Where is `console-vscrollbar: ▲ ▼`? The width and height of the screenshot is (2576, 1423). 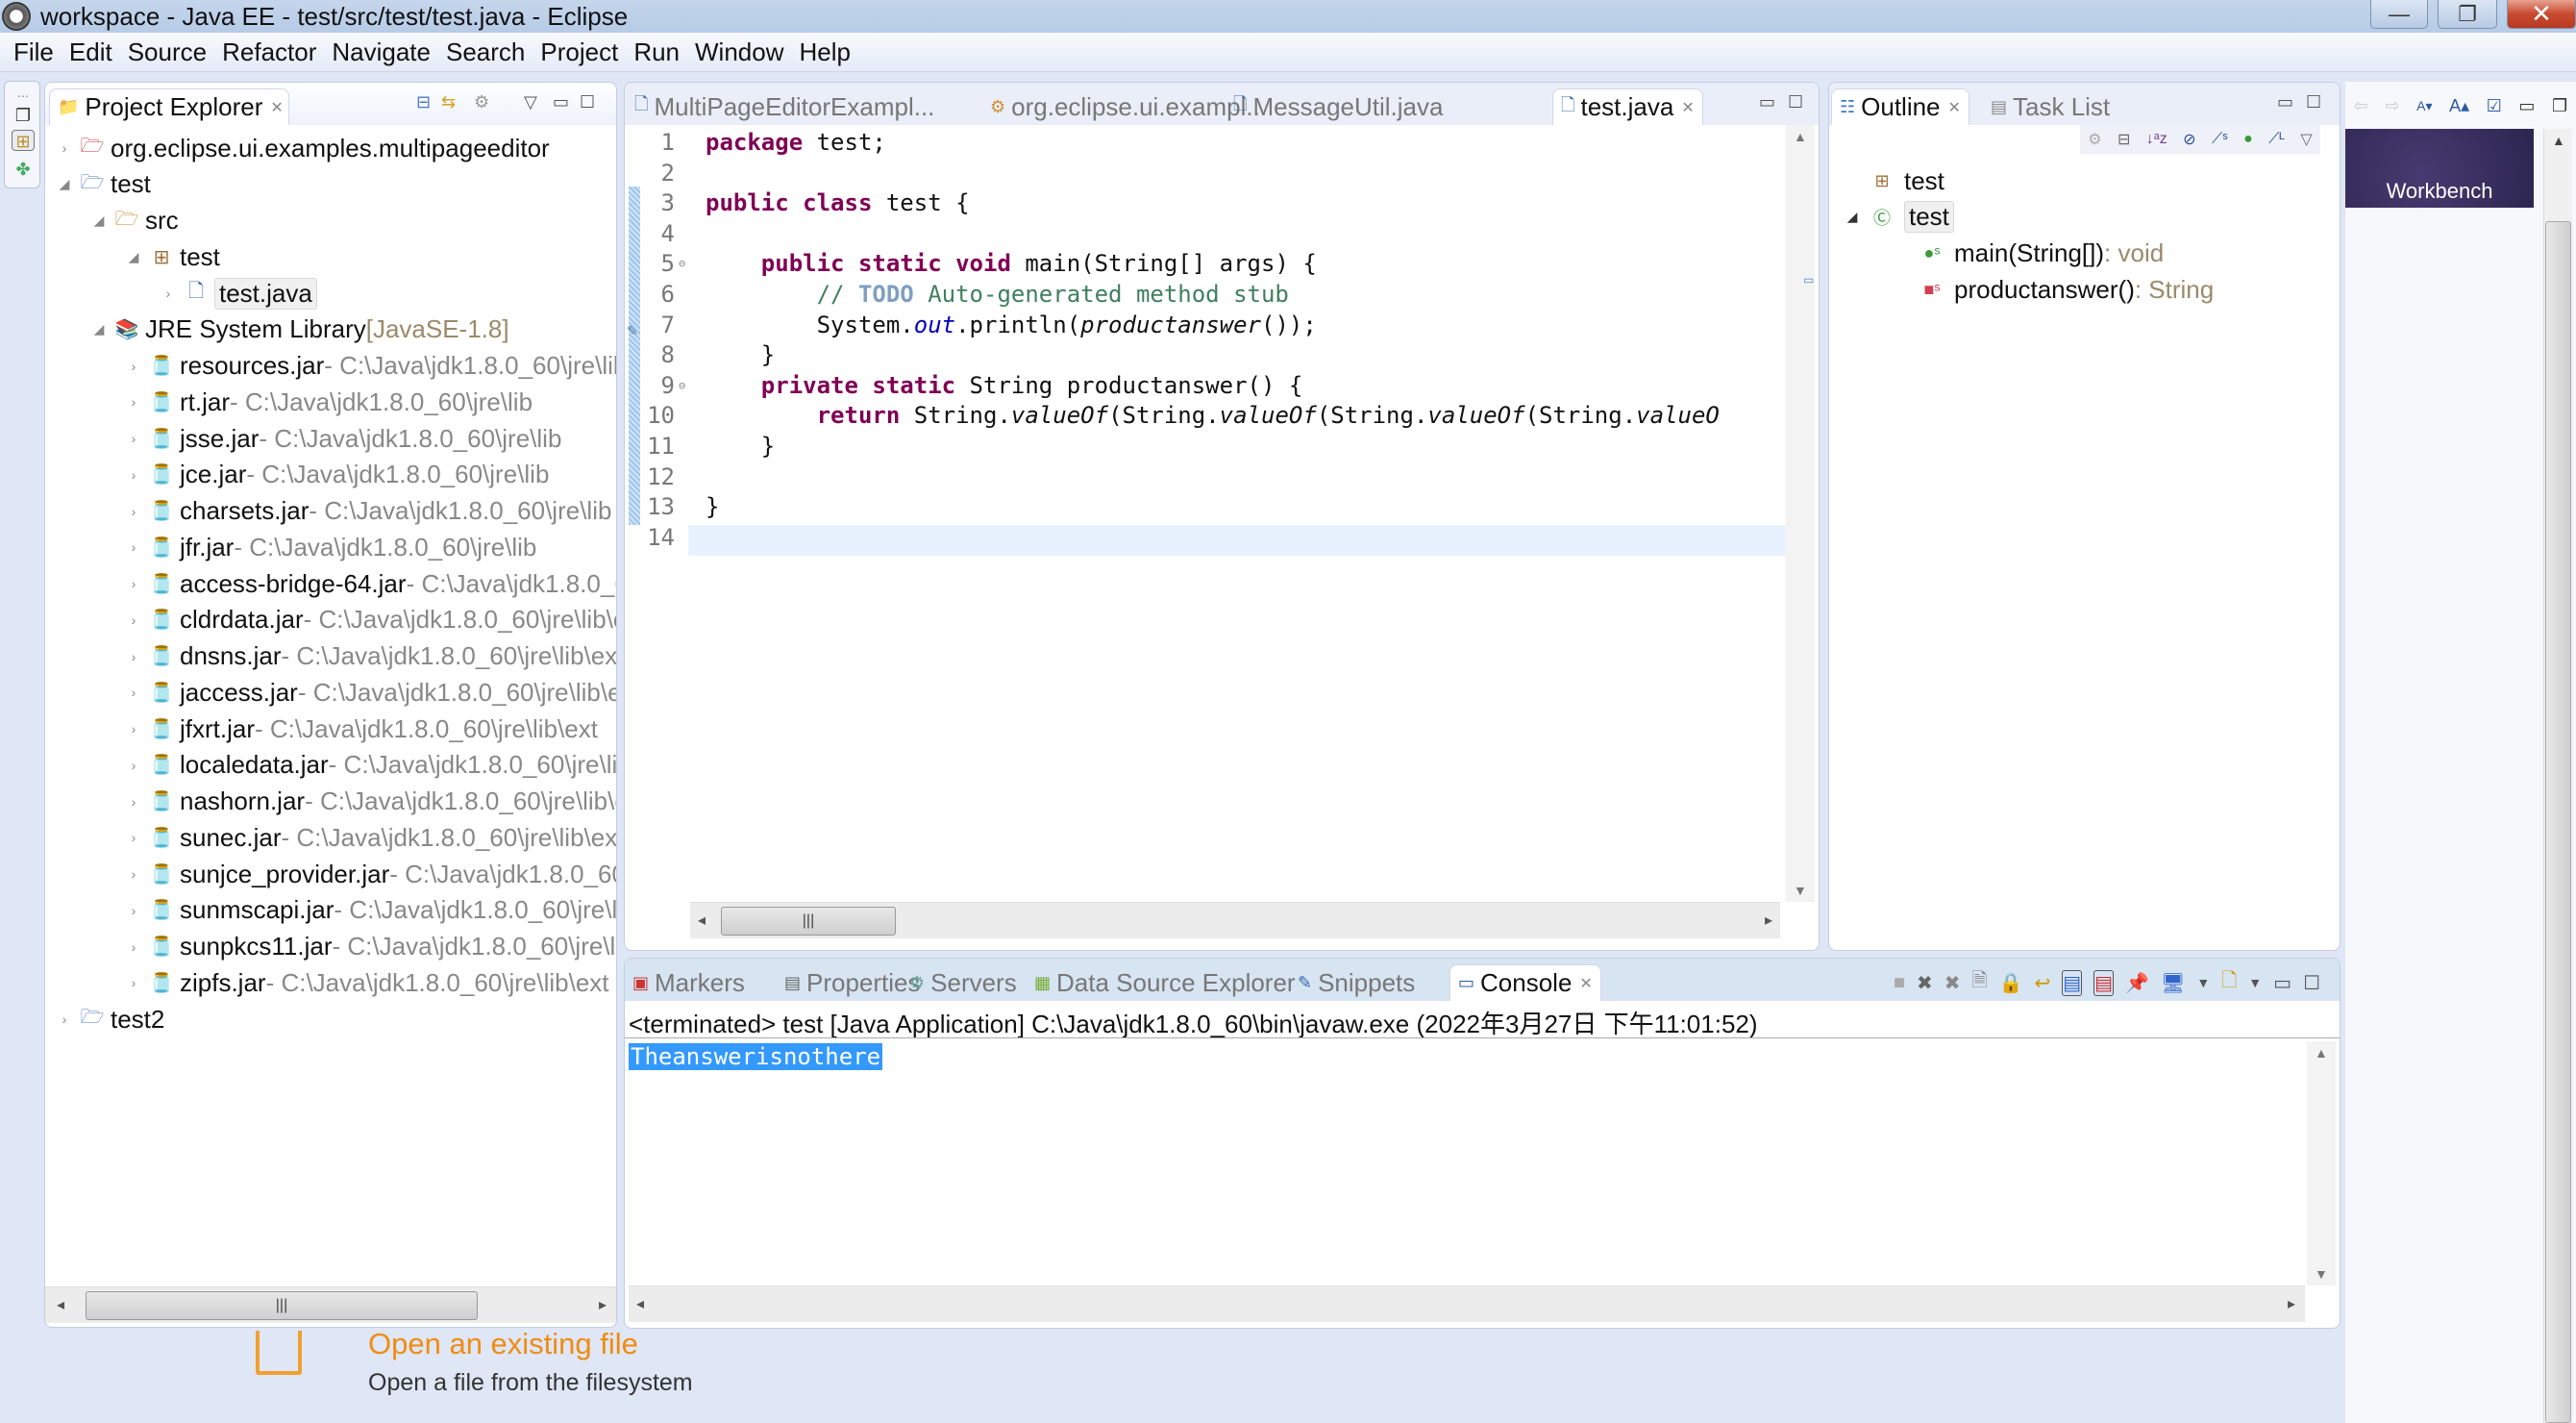 console-vscrollbar: ▲ ▼ is located at coordinates (2322, 1163).